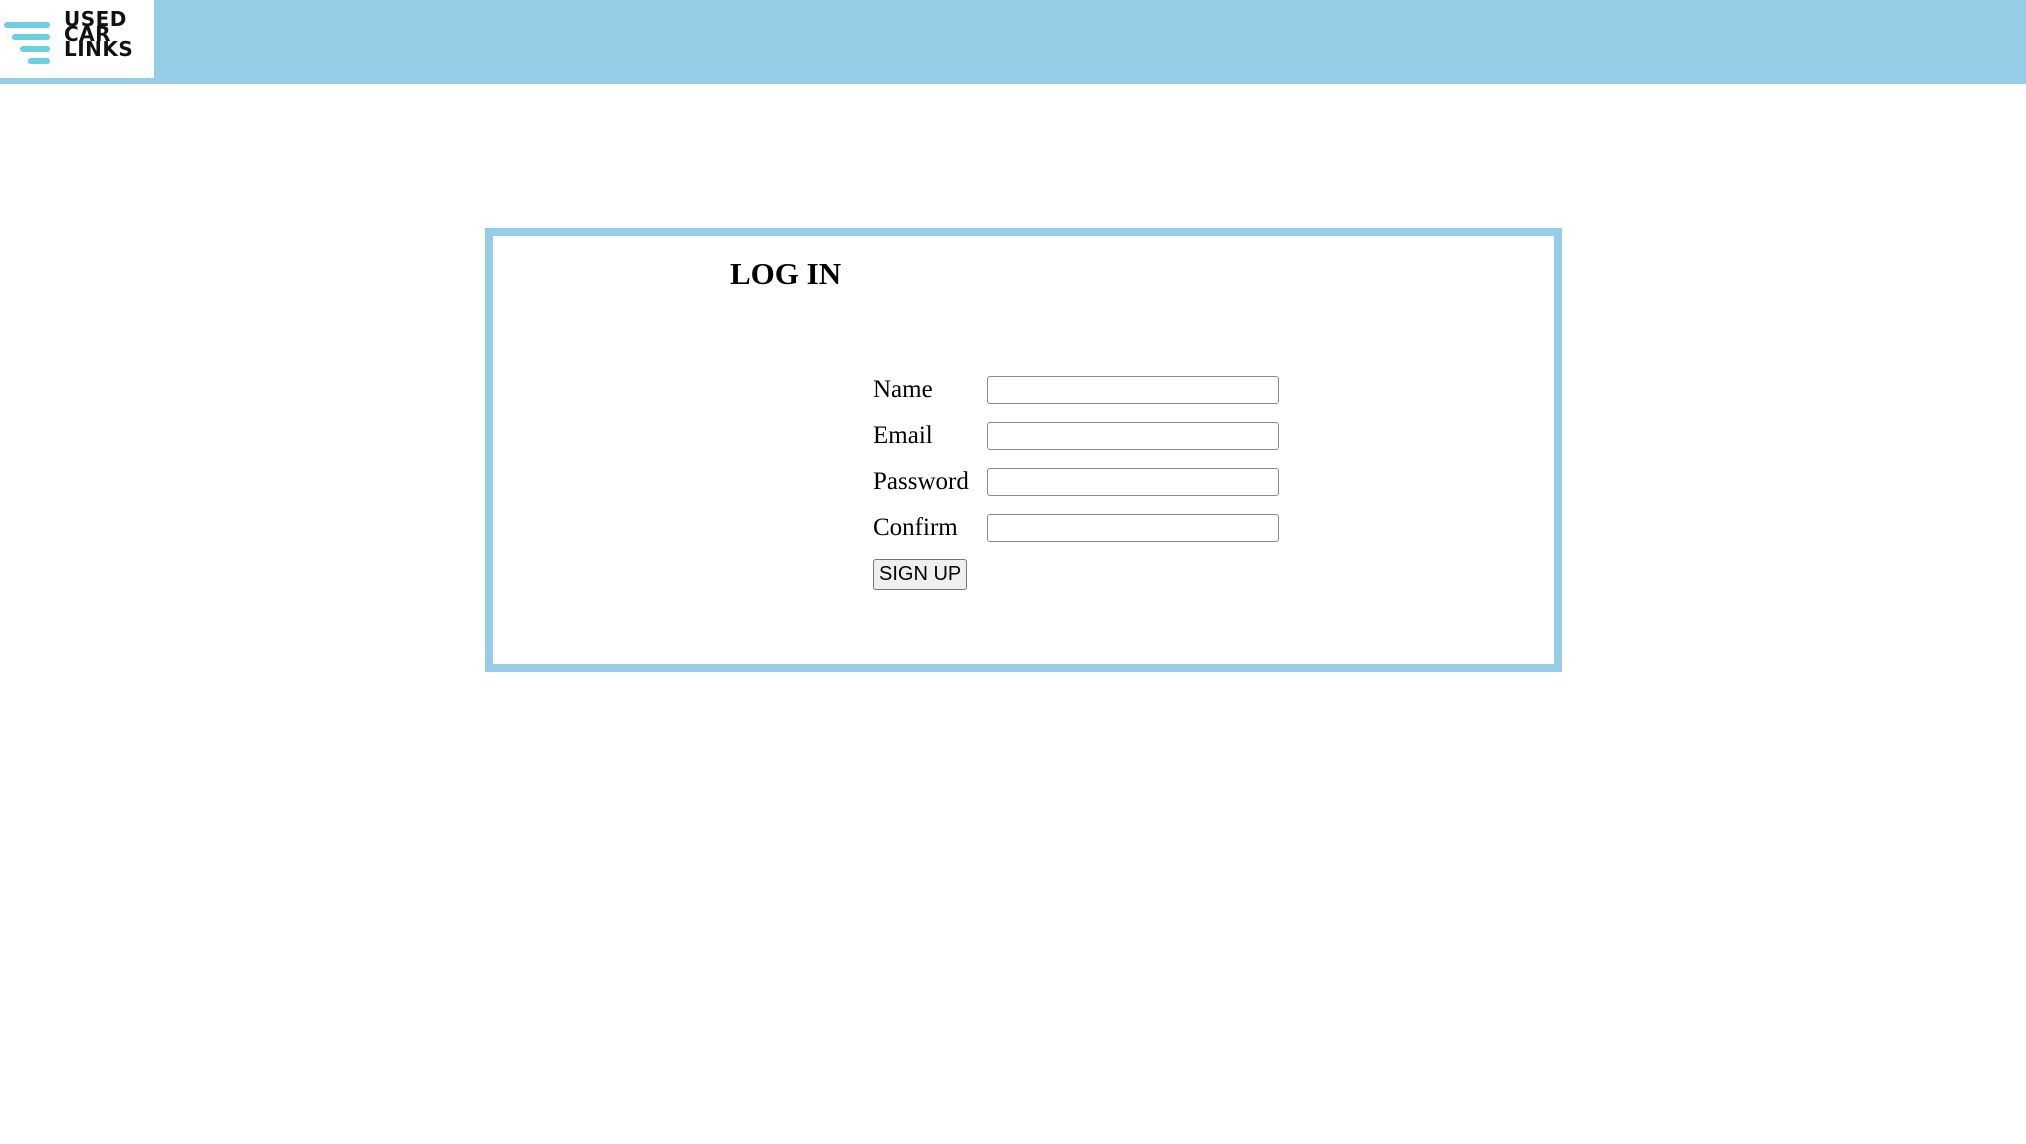  Describe the element at coordinates (903, 389) in the screenshot. I see `name-label: Name` at that location.